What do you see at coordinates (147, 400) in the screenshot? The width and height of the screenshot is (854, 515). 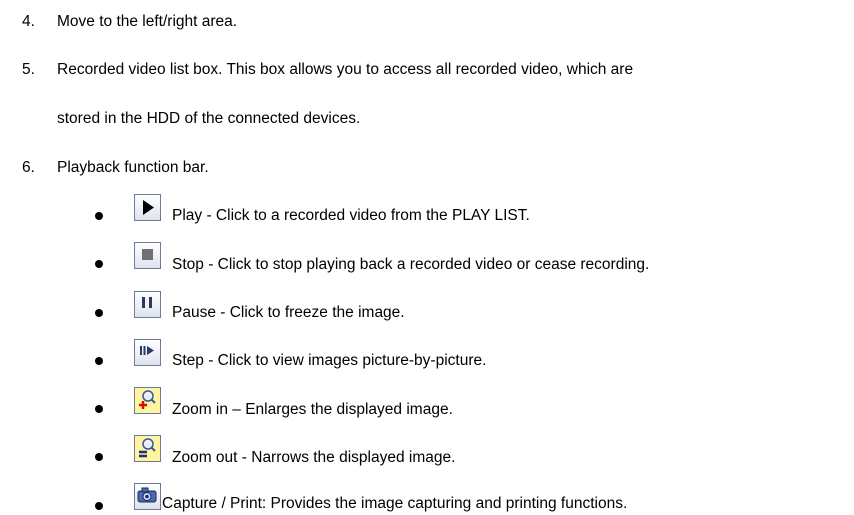 I see `zoom-in-icon` at bounding box center [147, 400].